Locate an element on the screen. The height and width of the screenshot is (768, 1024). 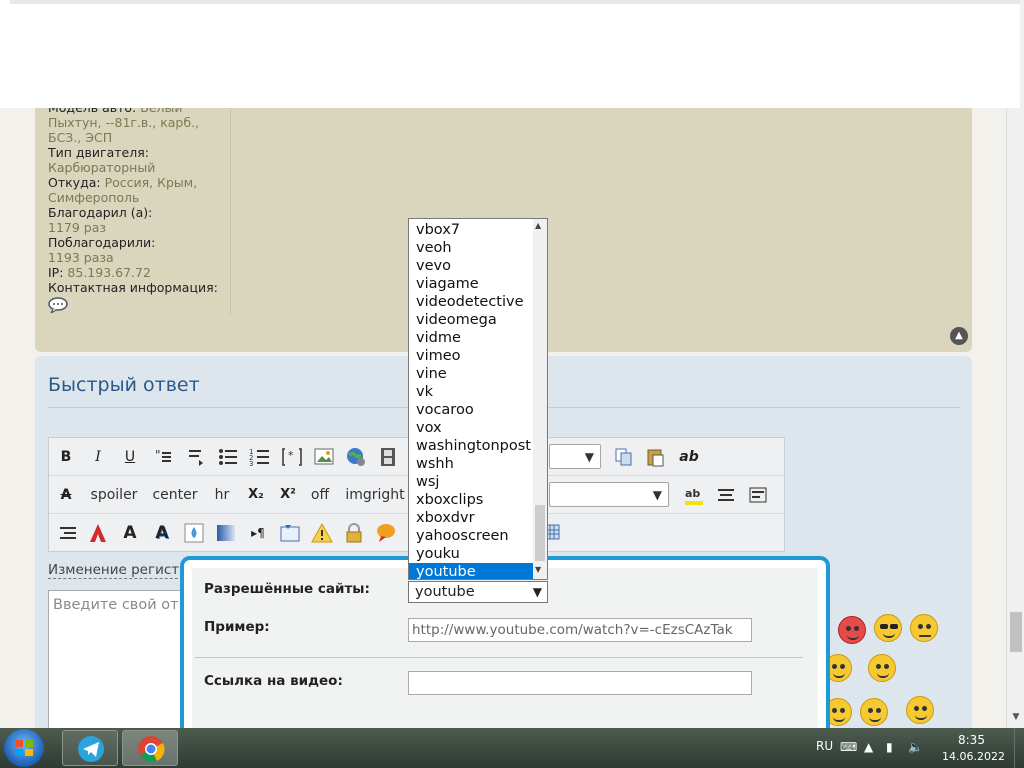
text-shadow-a-icon: A is located at coordinates (162, 533).